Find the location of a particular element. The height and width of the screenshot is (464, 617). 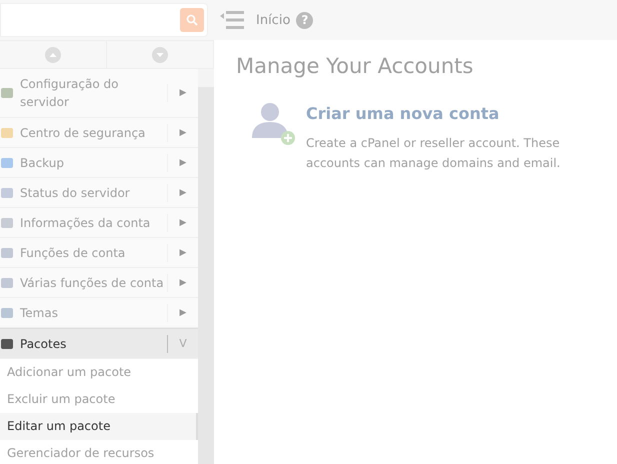

add-user-icon is located at coordinates (273, 123).